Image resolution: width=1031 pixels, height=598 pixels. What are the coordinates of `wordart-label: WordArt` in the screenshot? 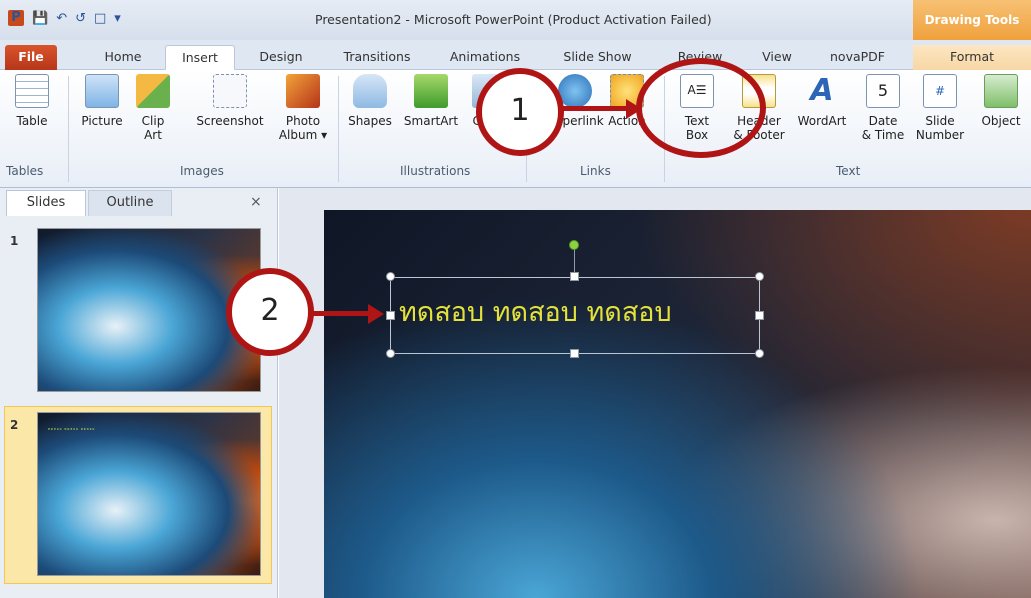 It's located at (822, 121).